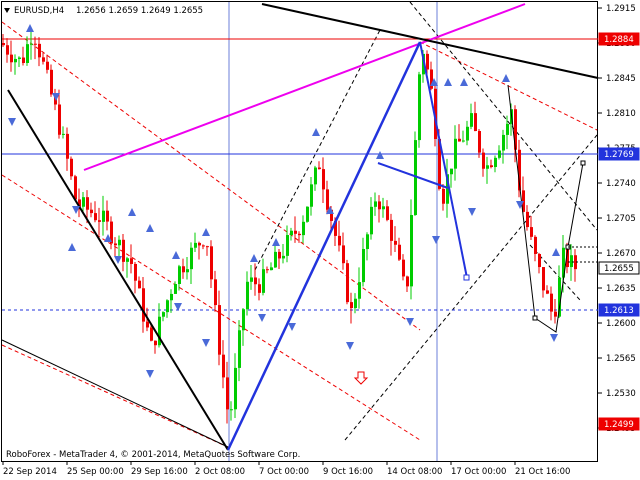 The image size is (640, 480). Describe the element at coordinates (619, 311) in the screenshot. I see `price-label-text: 1.2613` at that location.